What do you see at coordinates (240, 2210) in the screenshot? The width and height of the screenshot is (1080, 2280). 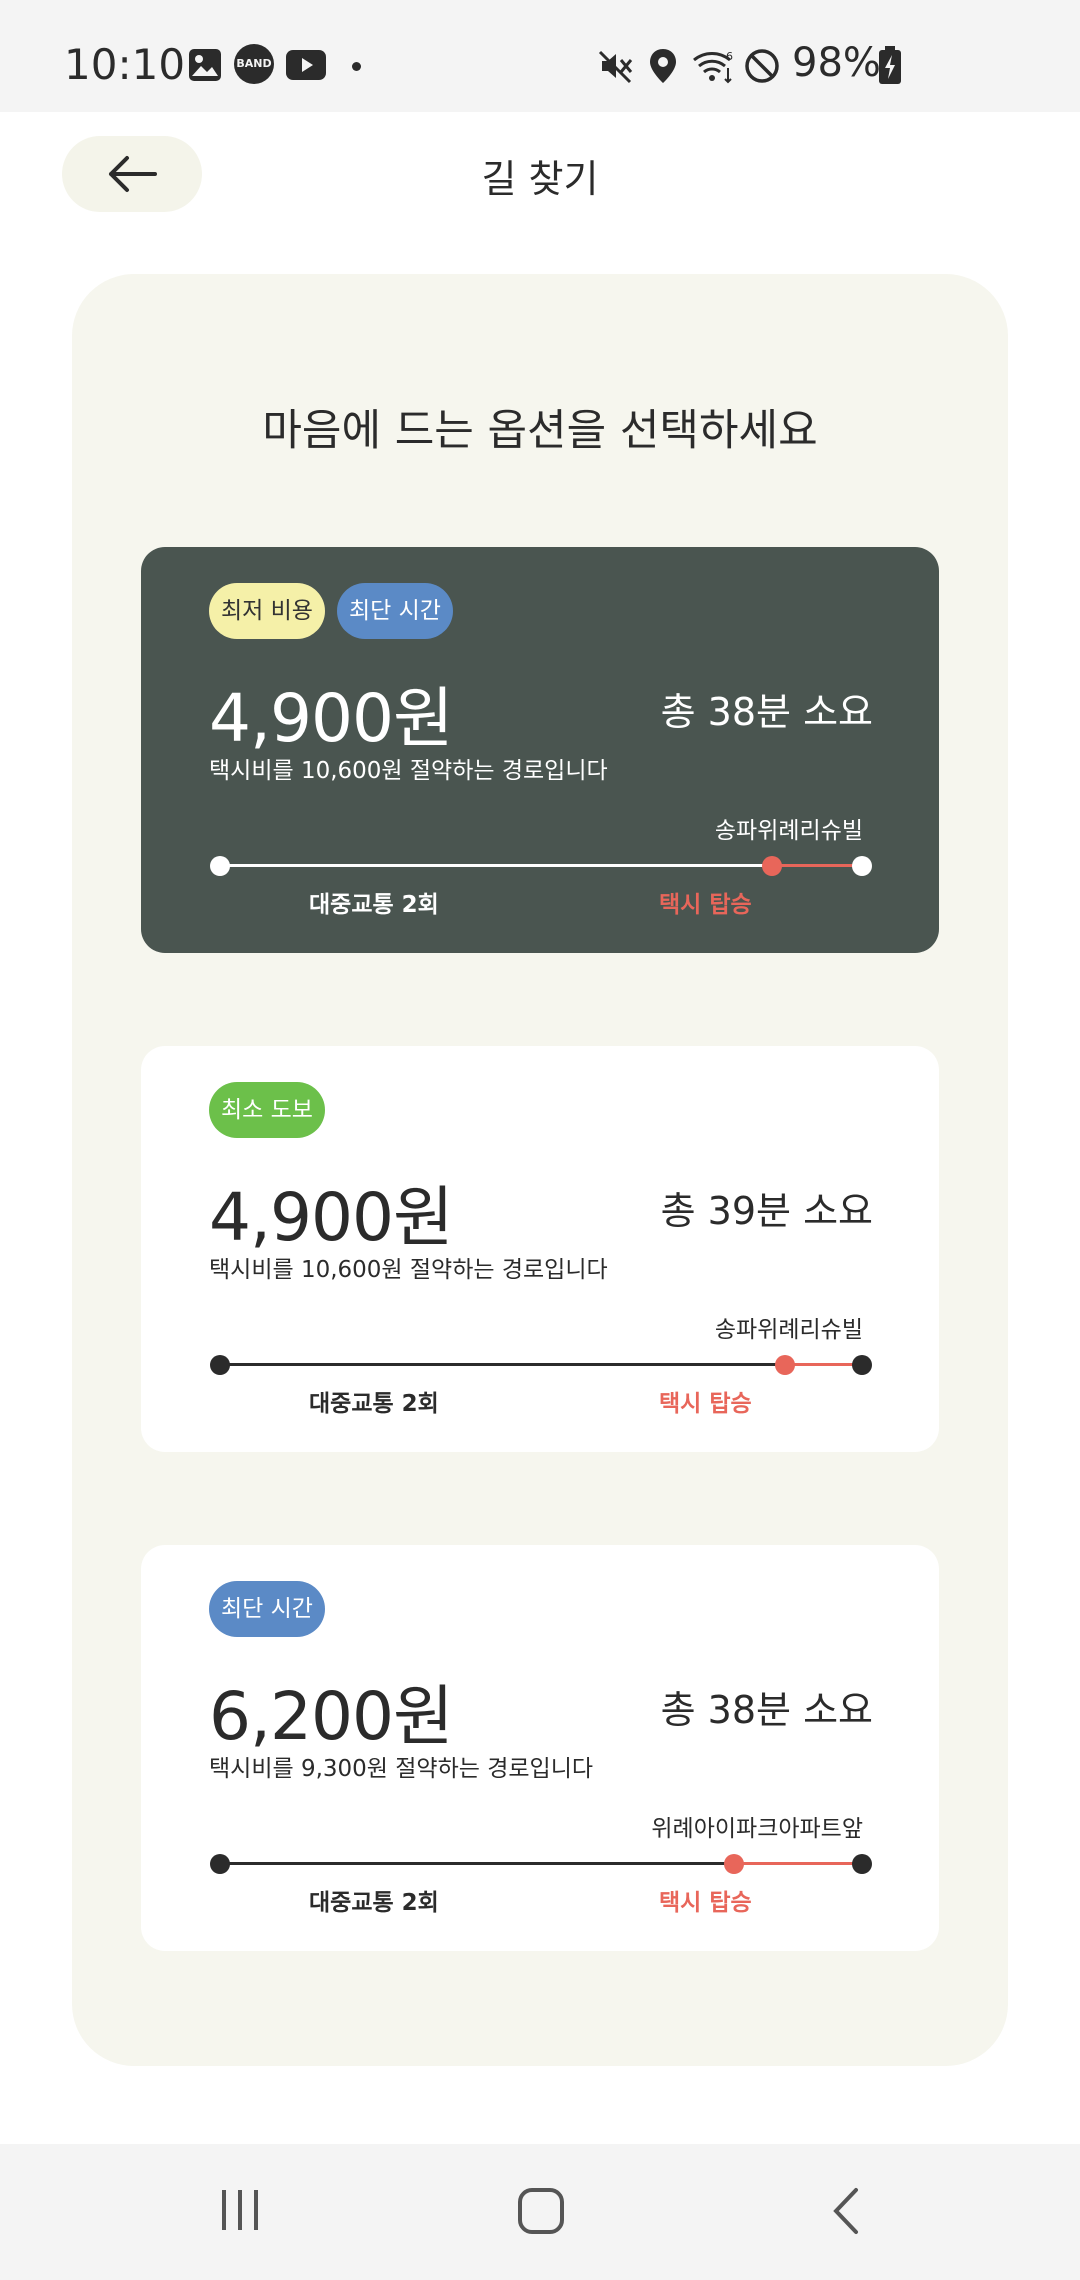 I see `recent-apps-icon` at bounding box center [240, 2210].